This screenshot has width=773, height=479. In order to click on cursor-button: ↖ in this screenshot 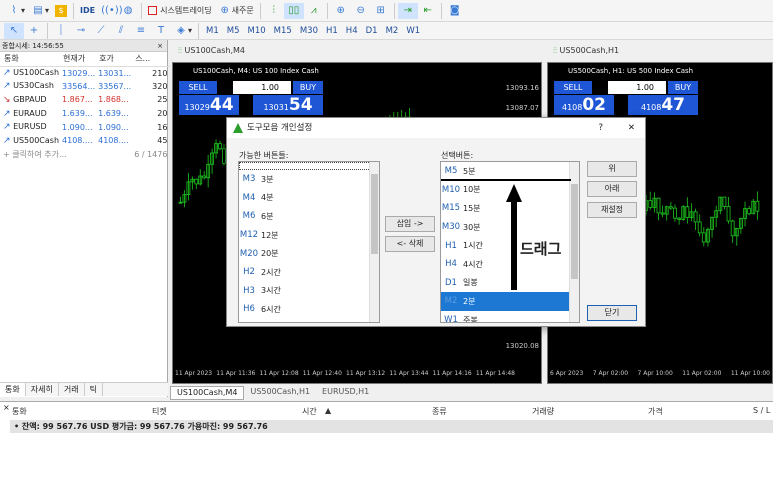, I will do `click(14, 30)`.